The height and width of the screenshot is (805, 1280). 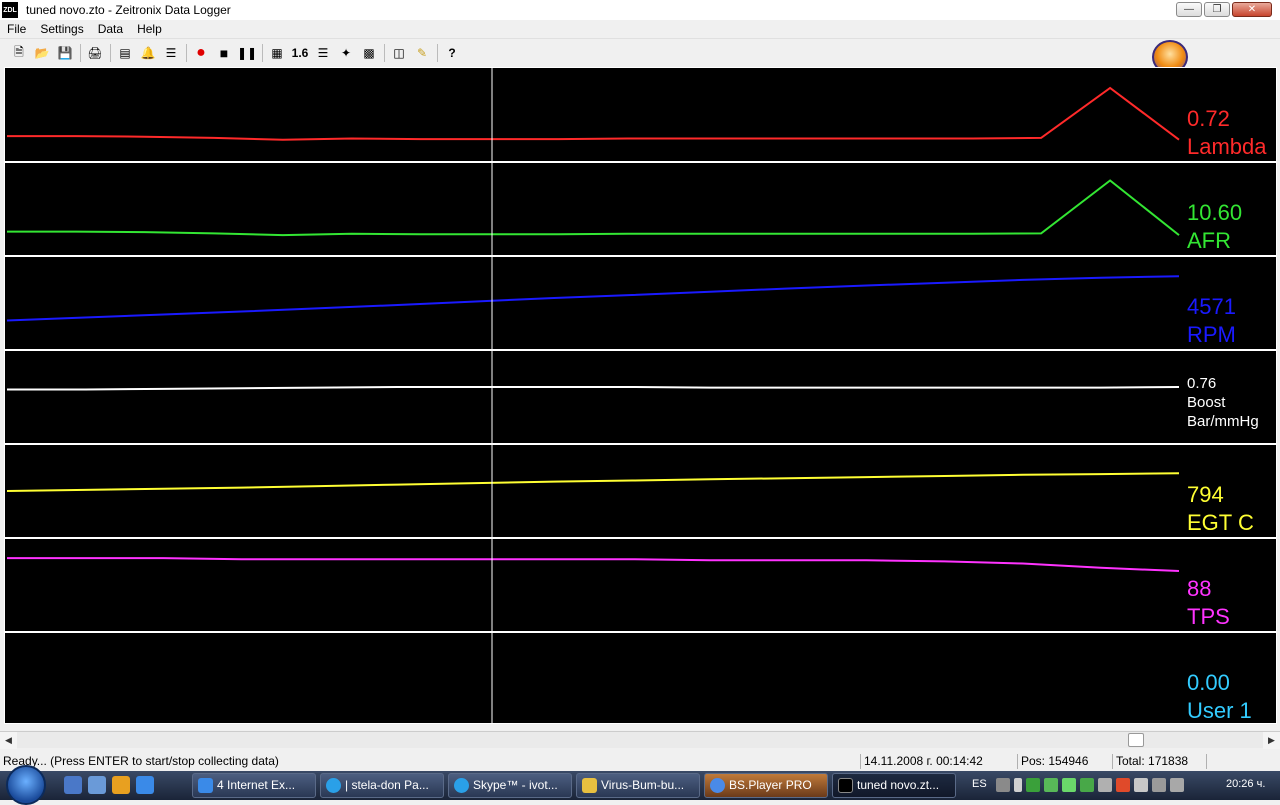 What do you see at coordinates (19, 53) in the screenshot?
I see `new-file-icon: 🗎` at bounding box center [19, 53].